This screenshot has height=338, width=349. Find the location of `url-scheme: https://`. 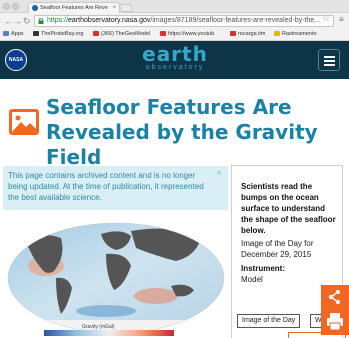

url-scheme: https:// is located at coordinates (58, 20).